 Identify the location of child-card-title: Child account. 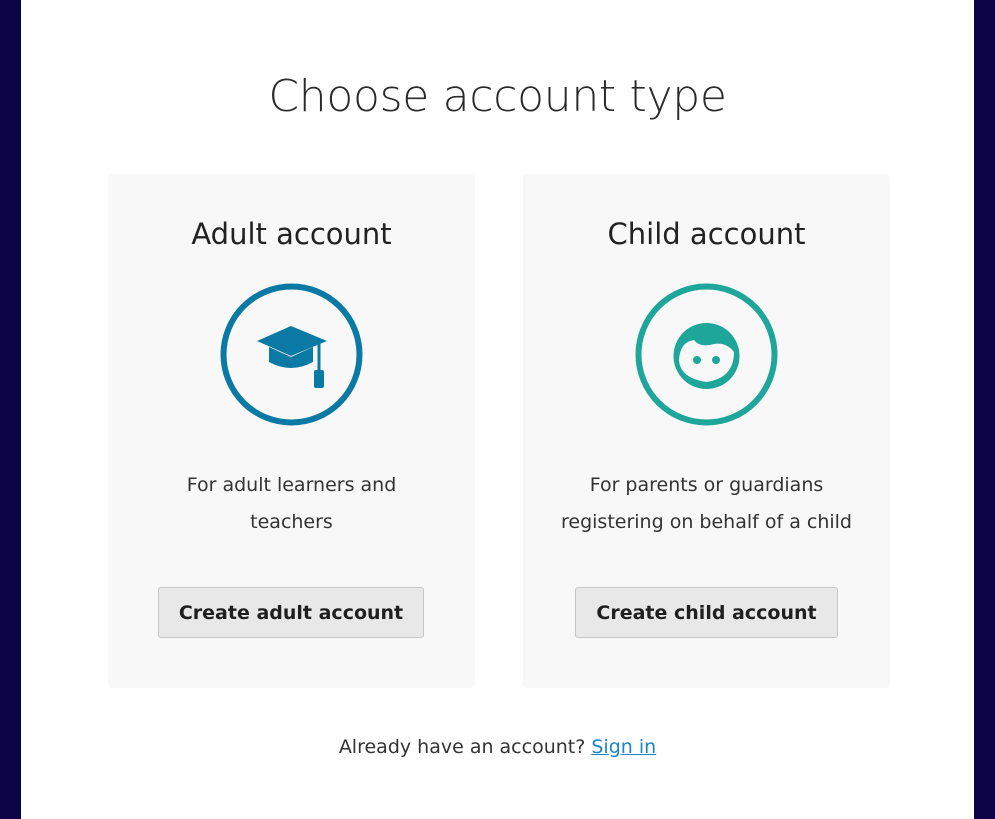
(706, 234).